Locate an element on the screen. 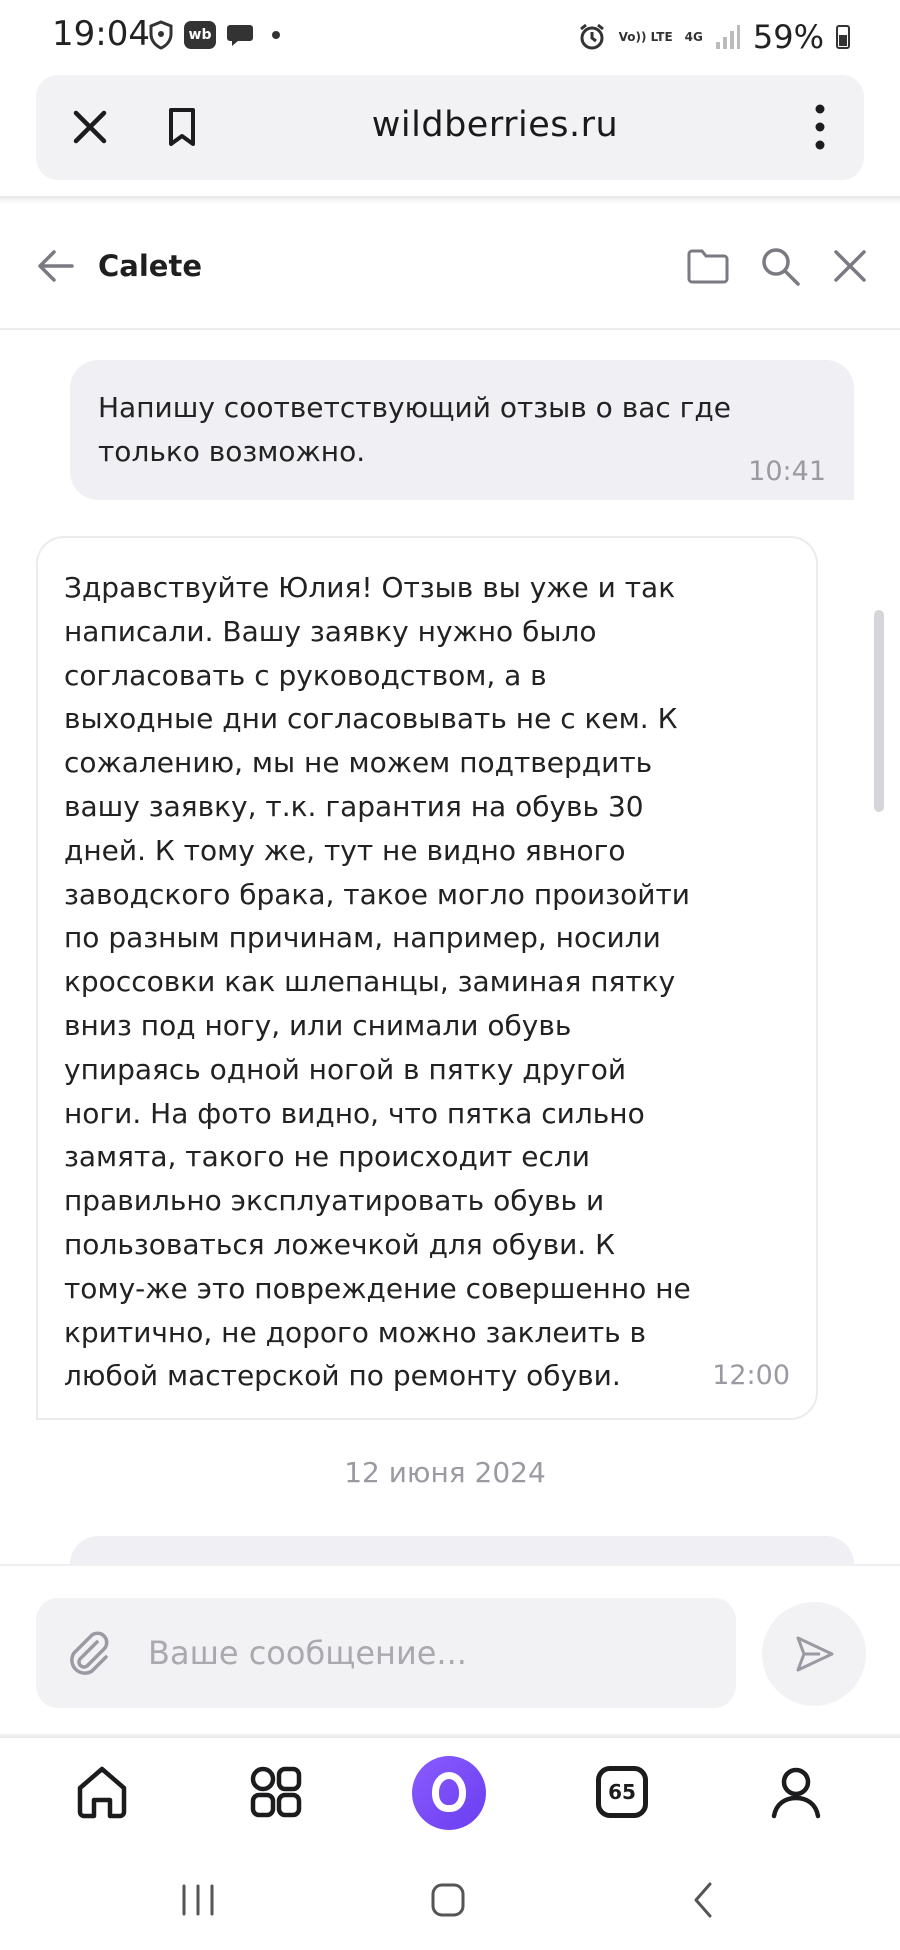 This screenshot has height=1950, width=900. close-tab-icon is located at coordinates (90, 127).